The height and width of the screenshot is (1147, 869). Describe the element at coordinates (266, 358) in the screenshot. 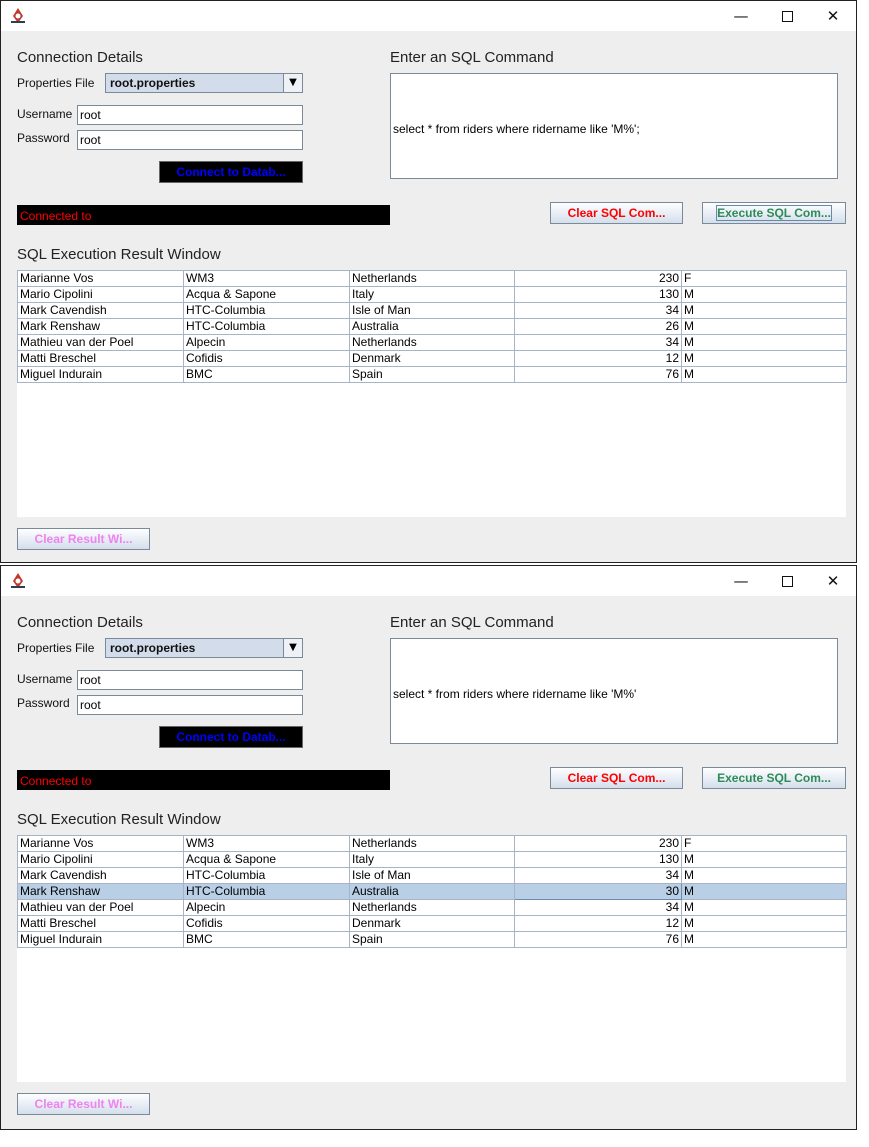

I see `team-cell: Cofidis` at that location.